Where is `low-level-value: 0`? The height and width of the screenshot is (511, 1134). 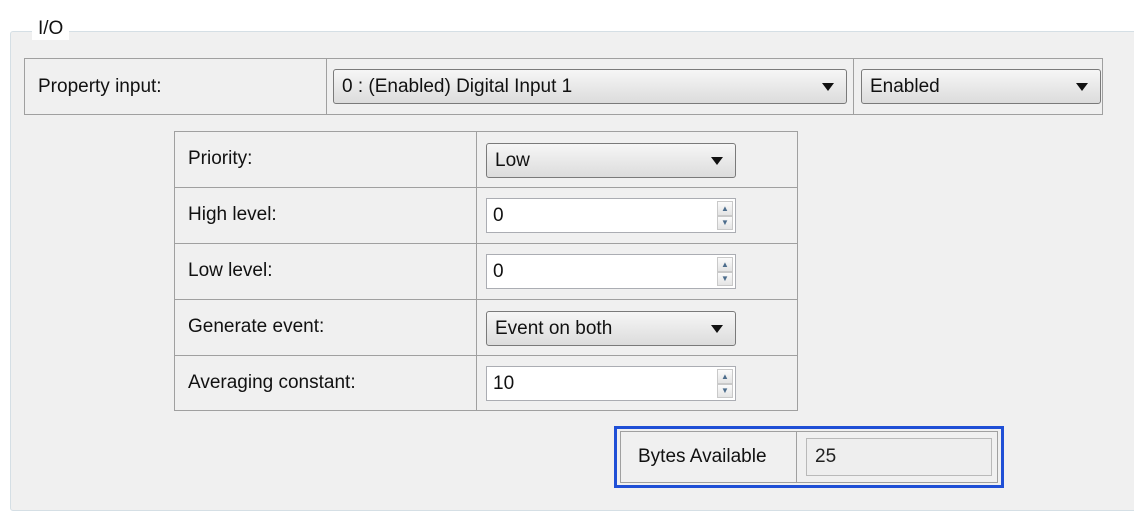 low-level-value: 0 is located at coordinates (498, 271).